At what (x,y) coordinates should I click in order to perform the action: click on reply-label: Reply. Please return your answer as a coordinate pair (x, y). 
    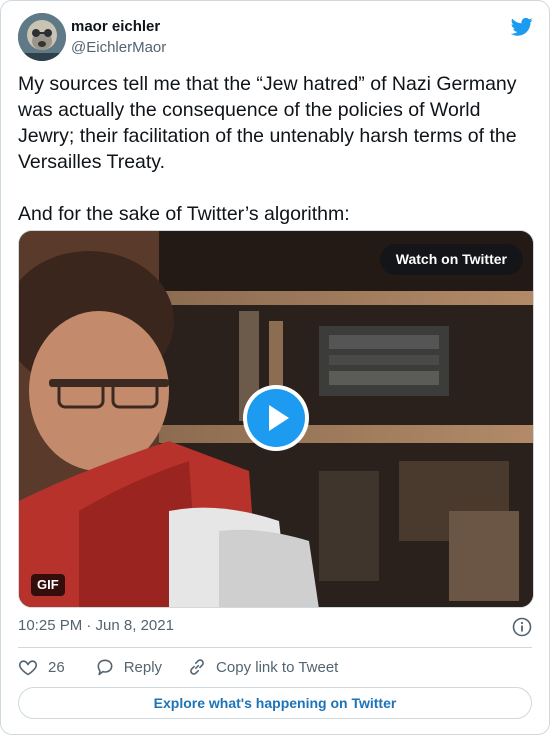
    Looking at the image, I should click on (143, 667).